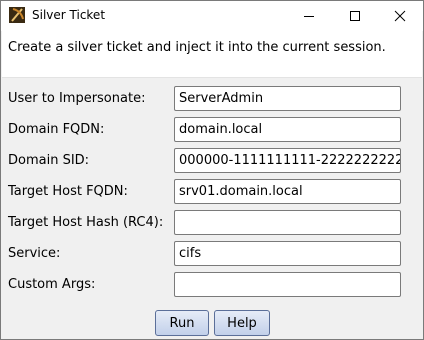 This screenshot has width=424, height=340. What do you see at coordinates (287, 160) in the screenshot?
I see `domain-sid-input: 000000-1111111111-2222222222` at bounding box center [287, 160].